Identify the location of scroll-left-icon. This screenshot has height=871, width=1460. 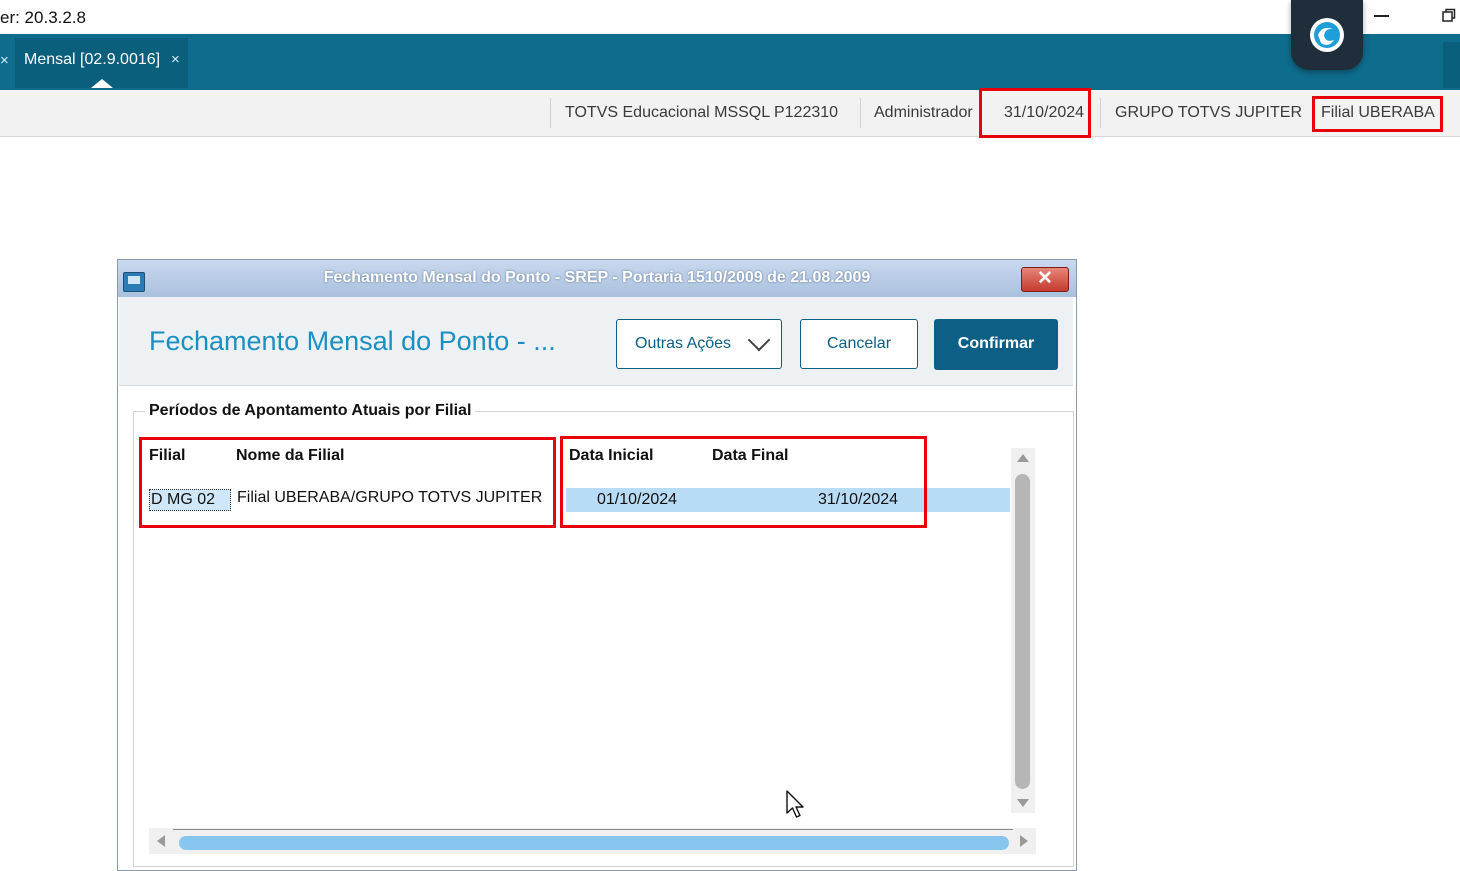
(161, 841).